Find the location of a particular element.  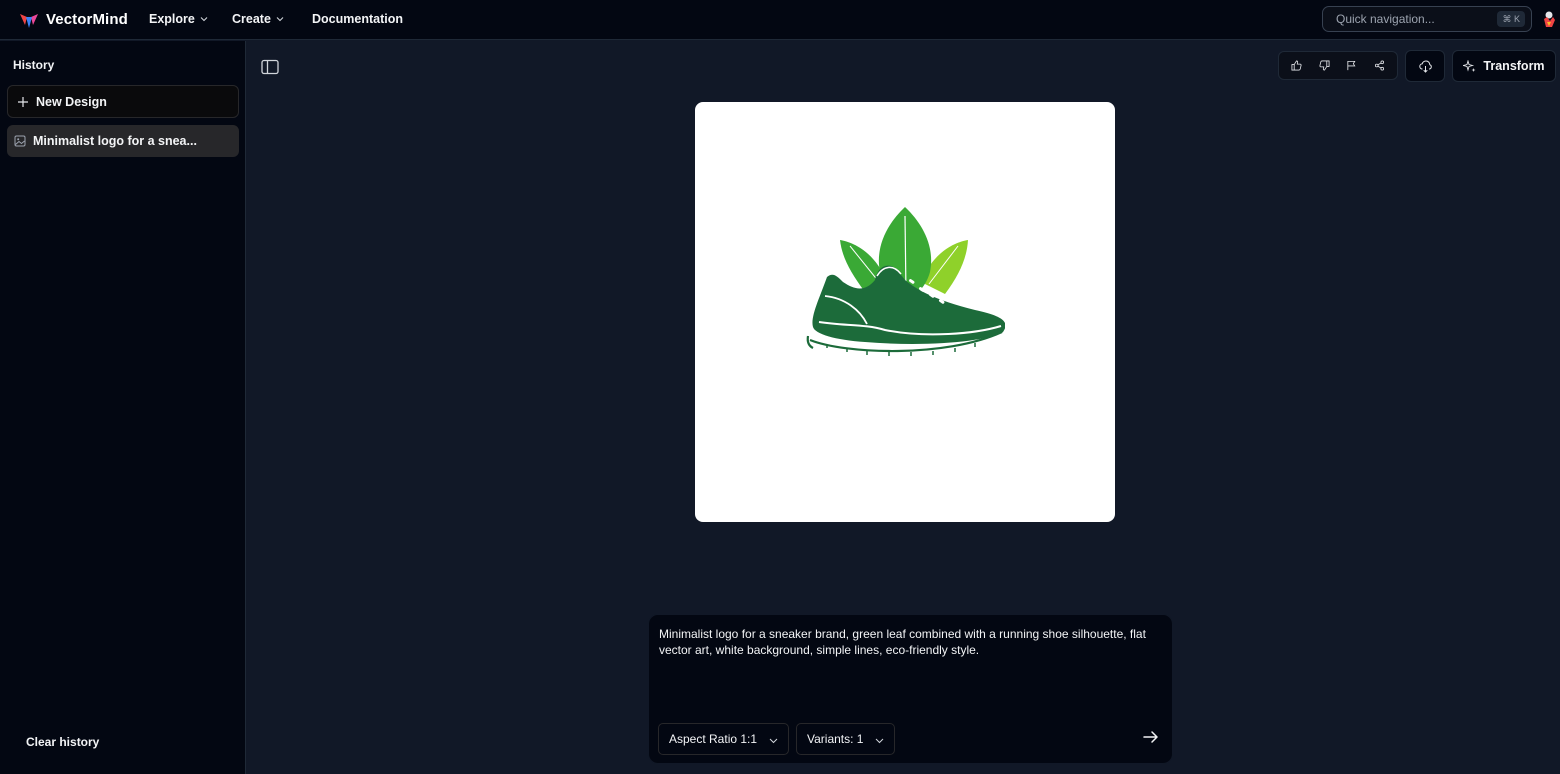

flag-icon is located at coordinates (1351, 65).